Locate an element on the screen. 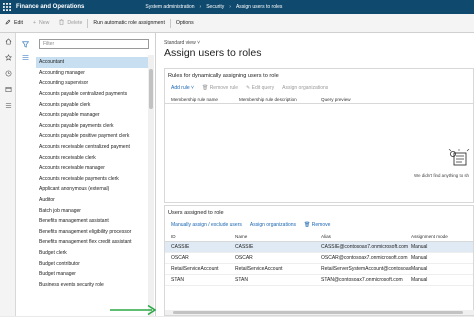 The image size is (474, 317). run-role-assignment-button: Run automatic role assignment is located at coordinates (129, 23).